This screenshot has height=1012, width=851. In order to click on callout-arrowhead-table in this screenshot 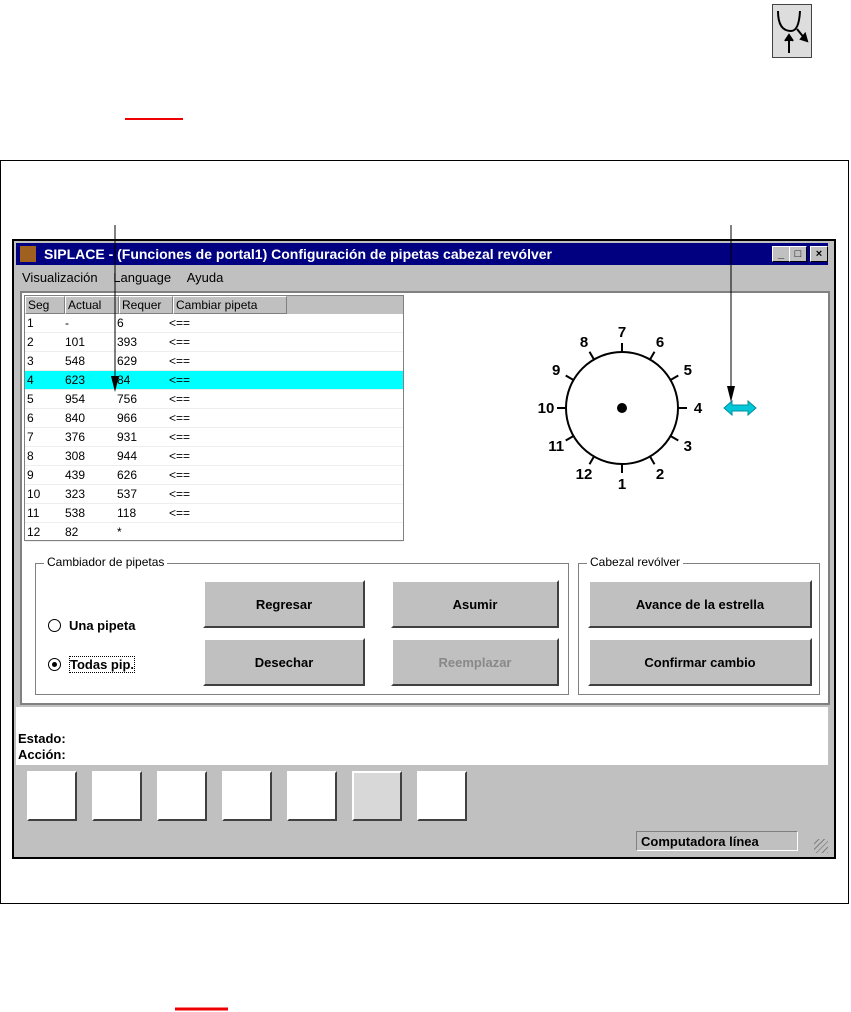, I will do `click(115, 384)`.